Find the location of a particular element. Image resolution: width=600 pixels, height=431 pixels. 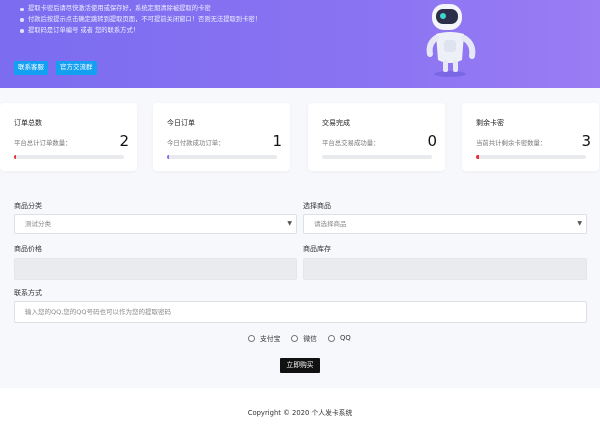

stat-label: 当前共计剩余卡密数量： is located at coordinates (511, 143).